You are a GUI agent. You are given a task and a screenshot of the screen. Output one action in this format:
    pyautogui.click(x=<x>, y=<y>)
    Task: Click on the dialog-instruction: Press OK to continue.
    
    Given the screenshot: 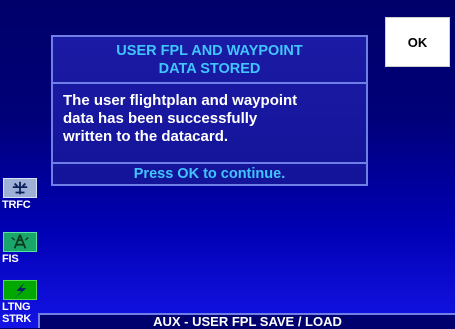 What is the action you would take?
    pyautogui.click(x=209, y=173)
    